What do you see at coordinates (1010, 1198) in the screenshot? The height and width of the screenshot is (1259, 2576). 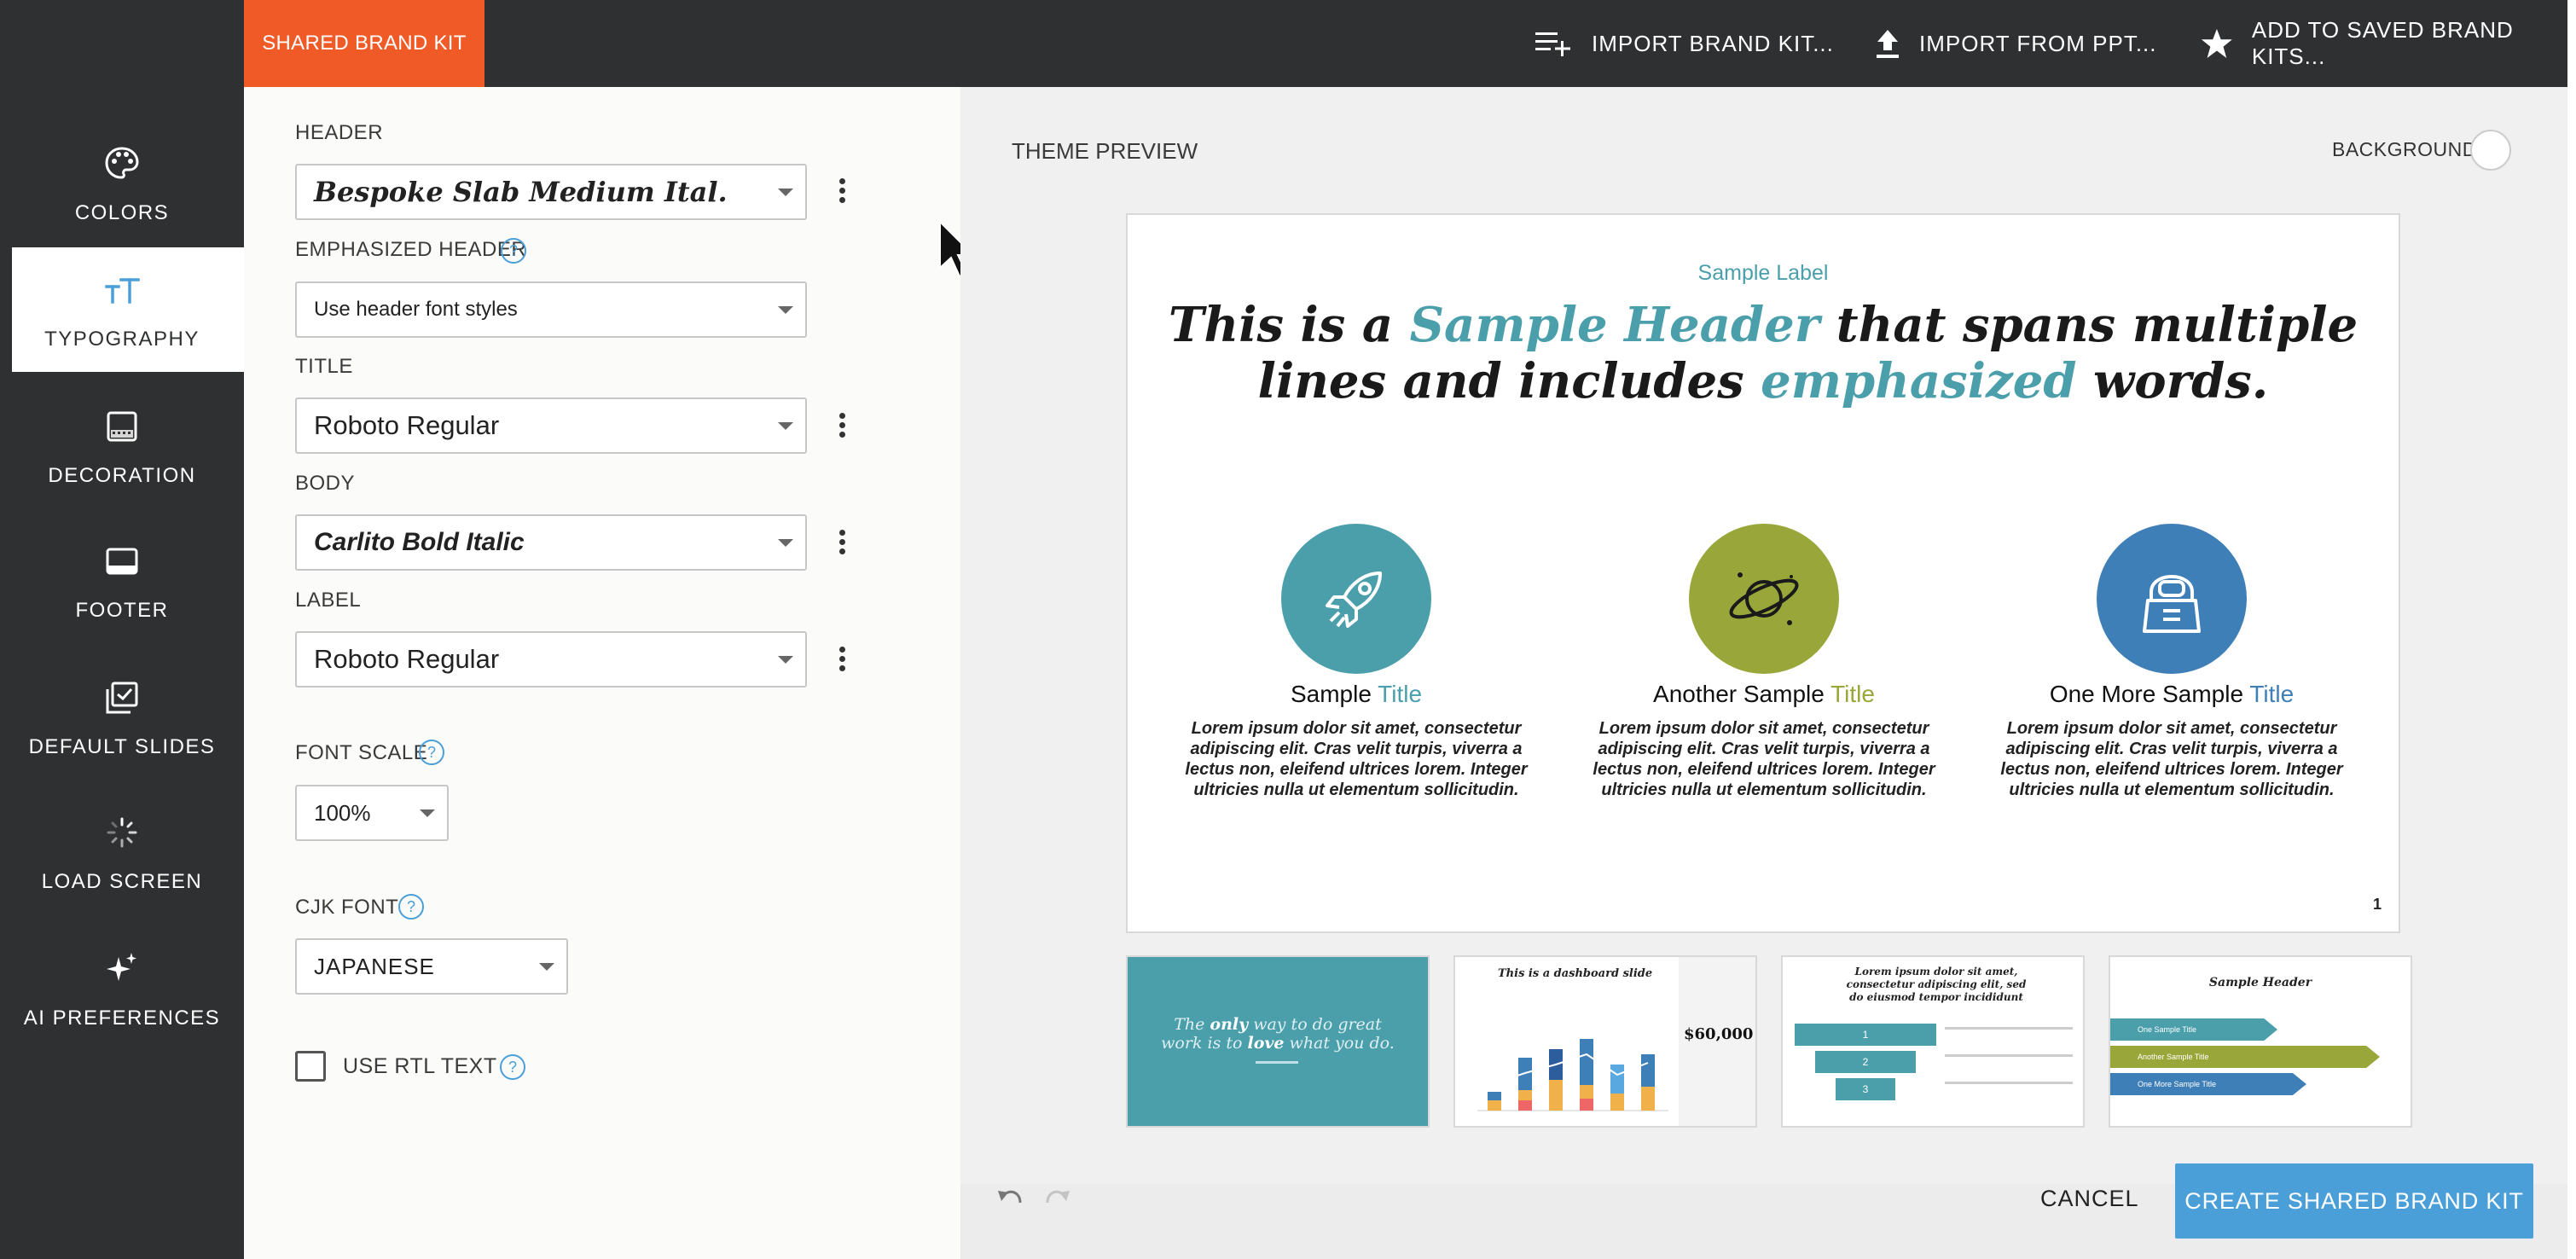 I see `undo-icon` at bounding box center [1010, 1198].